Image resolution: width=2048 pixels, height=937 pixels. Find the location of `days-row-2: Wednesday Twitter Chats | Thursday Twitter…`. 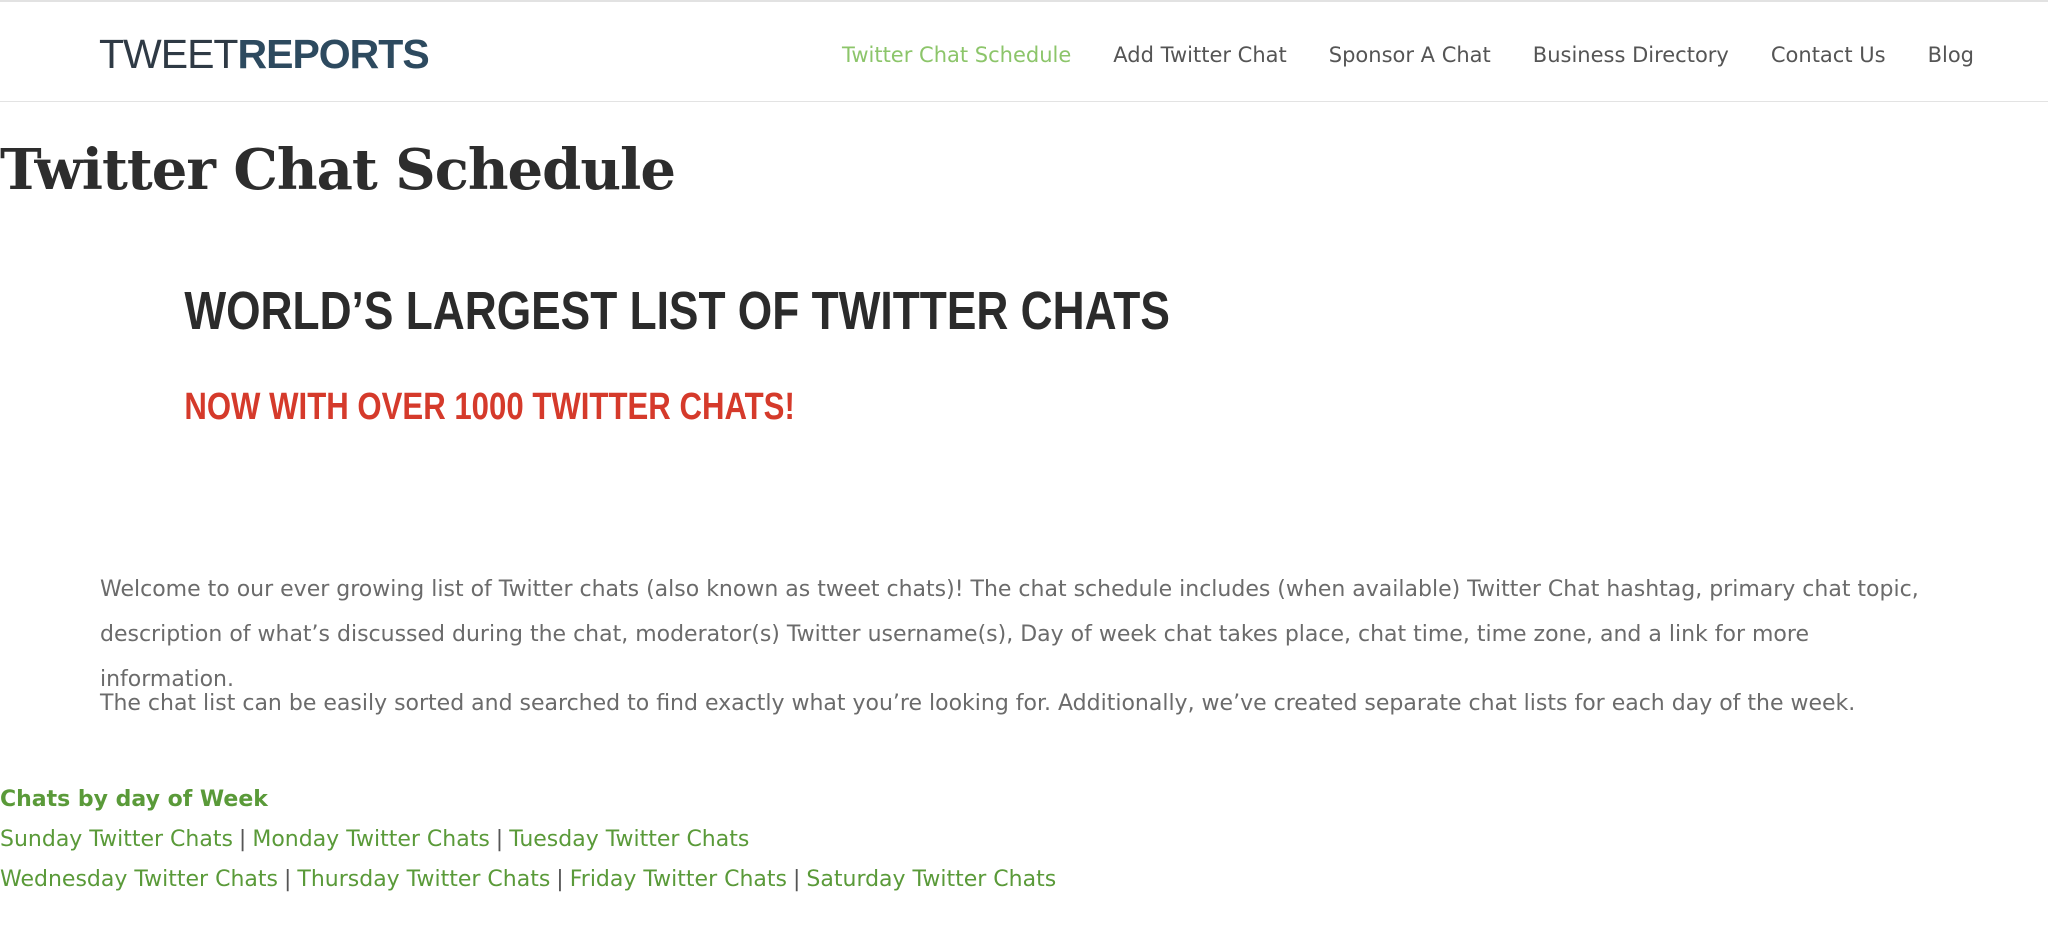

days-row-2: Wednesday Twitter Chats | Thursday Twitter… is located at coordinates (1024, 880).